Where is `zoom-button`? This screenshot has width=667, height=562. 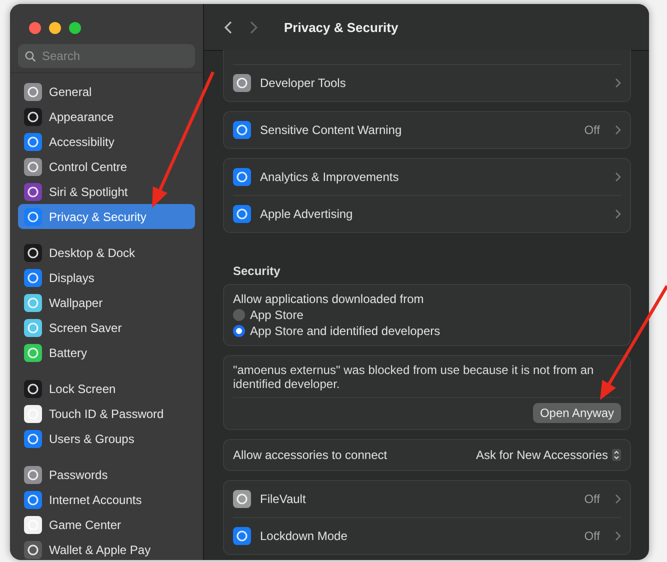 zoom-button is located at coordinates (75, 28).